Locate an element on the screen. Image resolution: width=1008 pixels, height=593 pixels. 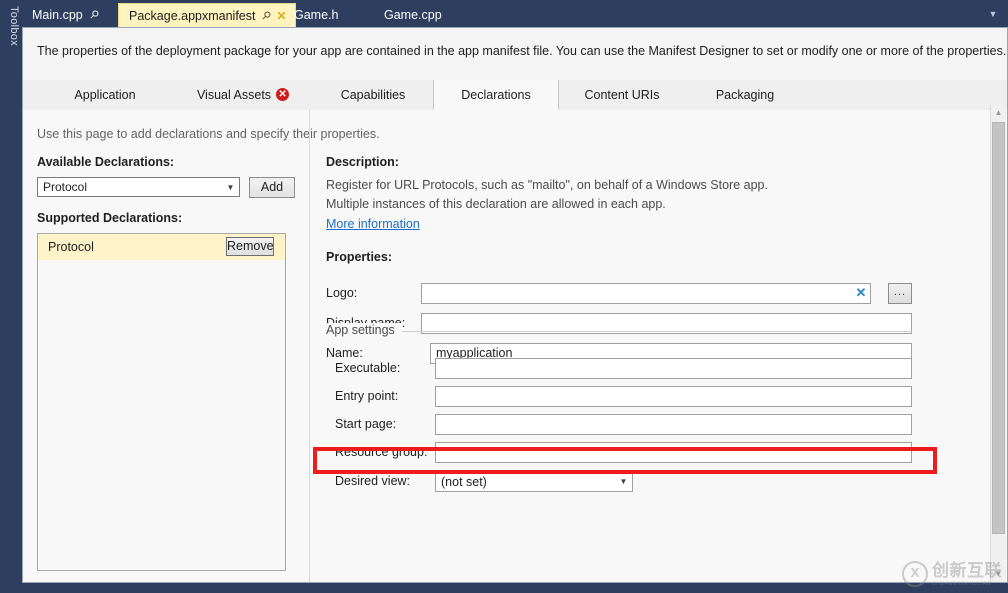
executable-label: Executable: is located at coordinates (368, 368).